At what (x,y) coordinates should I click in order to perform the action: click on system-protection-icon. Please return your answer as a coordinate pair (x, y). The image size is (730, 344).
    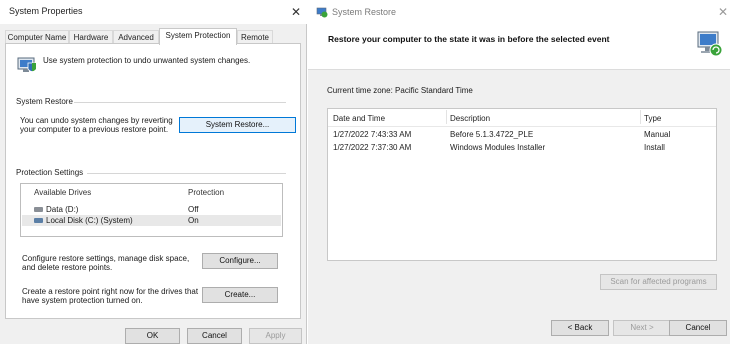
    Looking at the image, I should click on (27, 64).